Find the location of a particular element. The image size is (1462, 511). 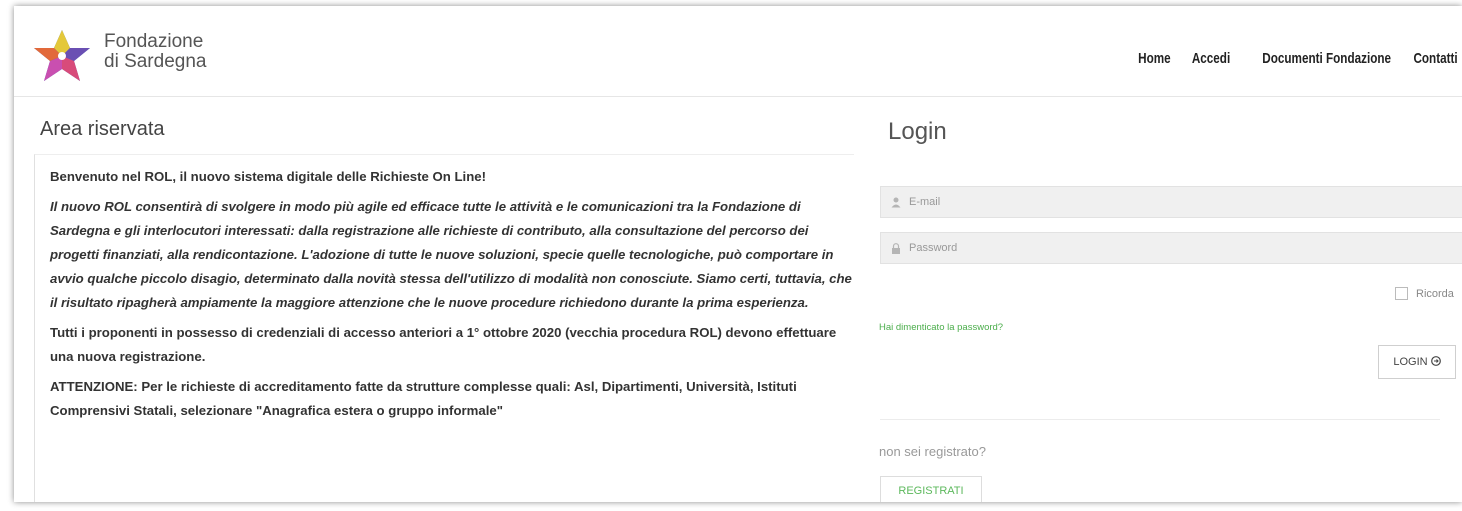

register-button: REGISTRATI is located at coordinates (931, 489).